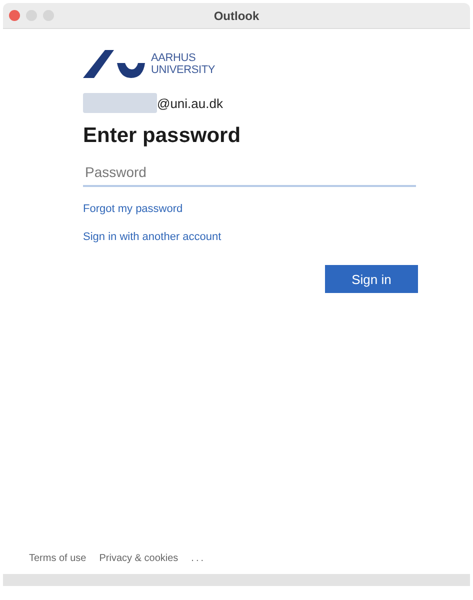 Image resolution: width=473 pixels, height=600 pixels. Describe the element at coordinates (14, 15) in the screenshot. I see `close-button` at that location.